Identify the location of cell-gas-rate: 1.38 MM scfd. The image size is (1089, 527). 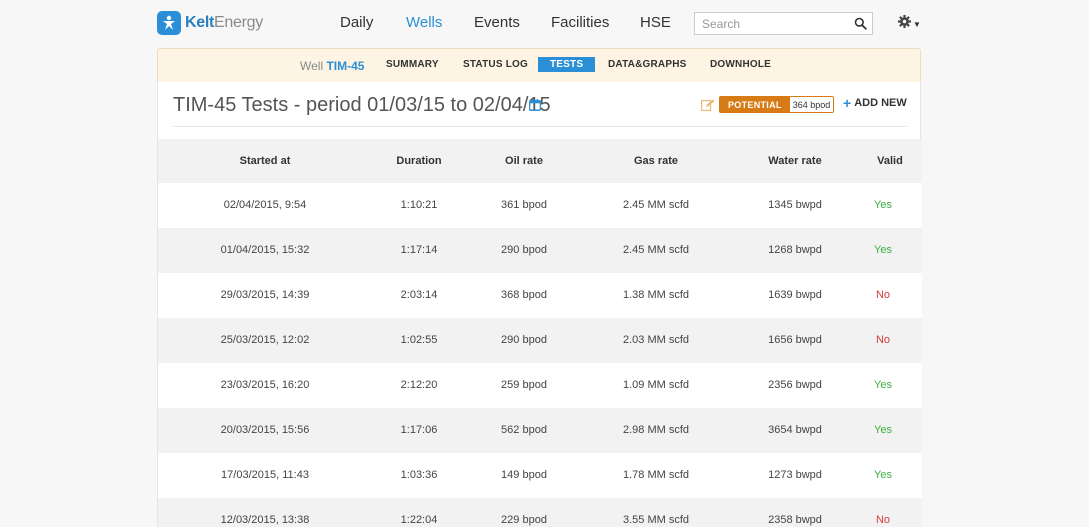
(656, 295).